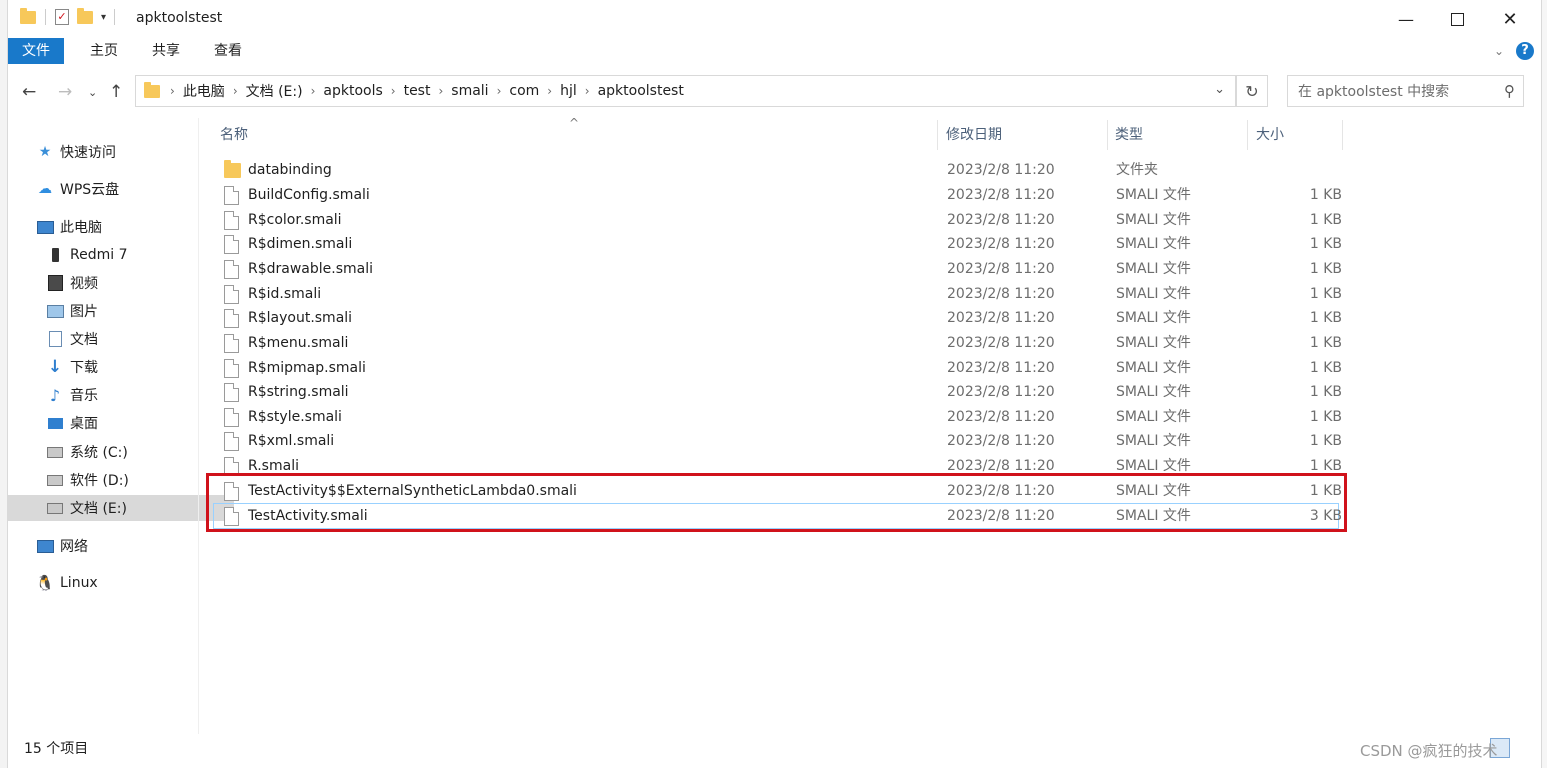 The width and height of the screenshot is (1547, 768). What do you see at coordinates (1137, 170) in the screenshot?
I see `file-type: 文件夹` at bounding box center [1137, 170].